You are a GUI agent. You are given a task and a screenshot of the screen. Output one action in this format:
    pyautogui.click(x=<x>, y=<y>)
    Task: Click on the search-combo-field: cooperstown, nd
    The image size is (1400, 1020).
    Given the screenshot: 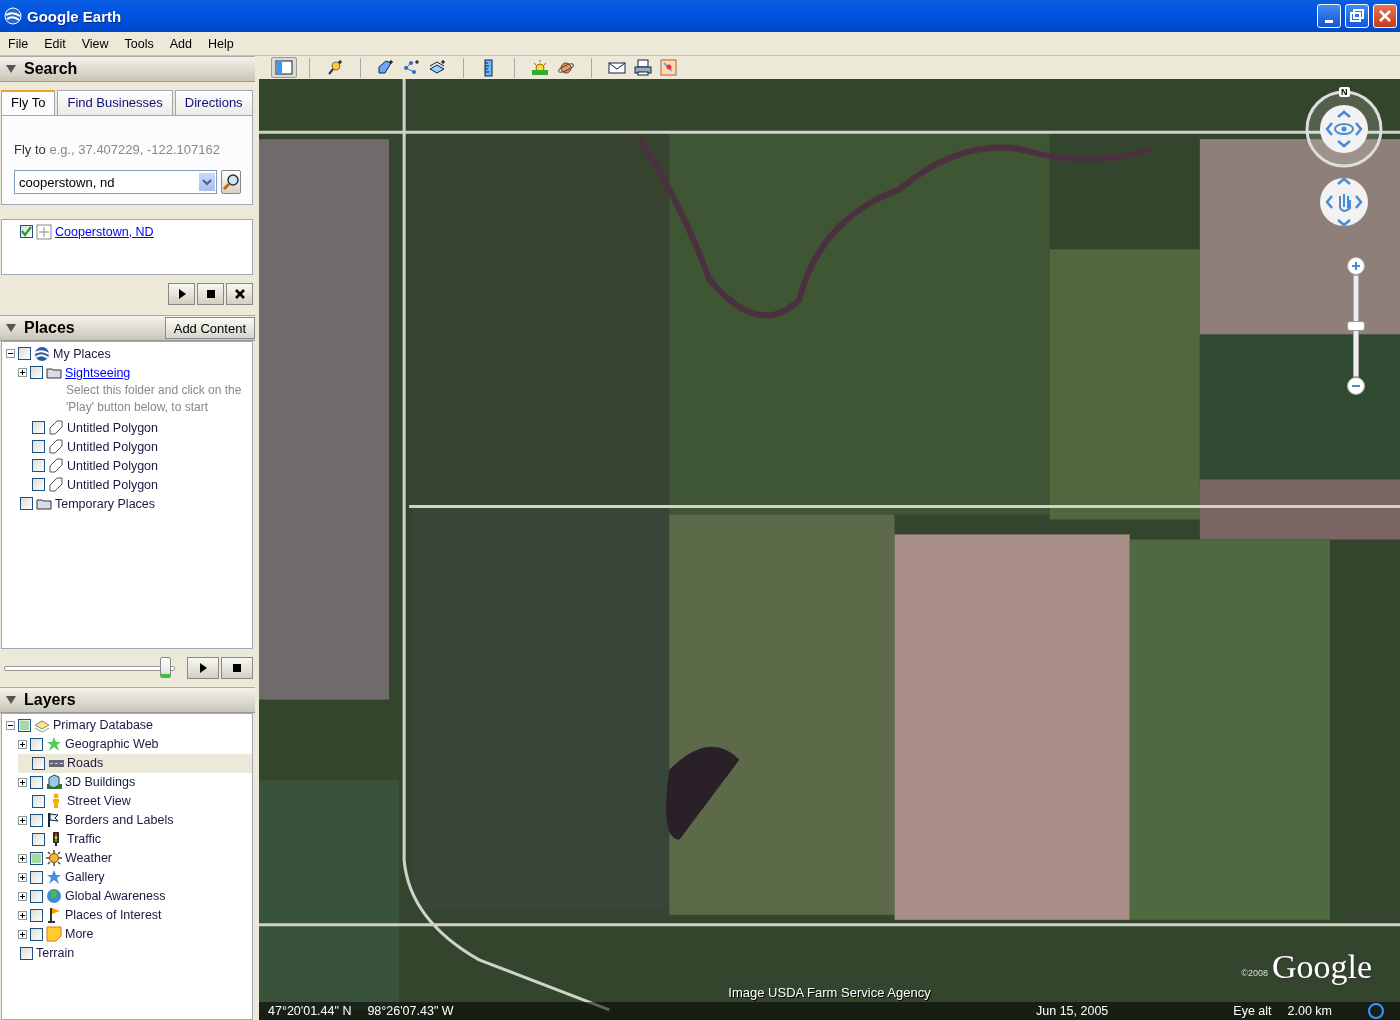 What is the action you would take?
    pyautogui.click(x=115, y=182)
    